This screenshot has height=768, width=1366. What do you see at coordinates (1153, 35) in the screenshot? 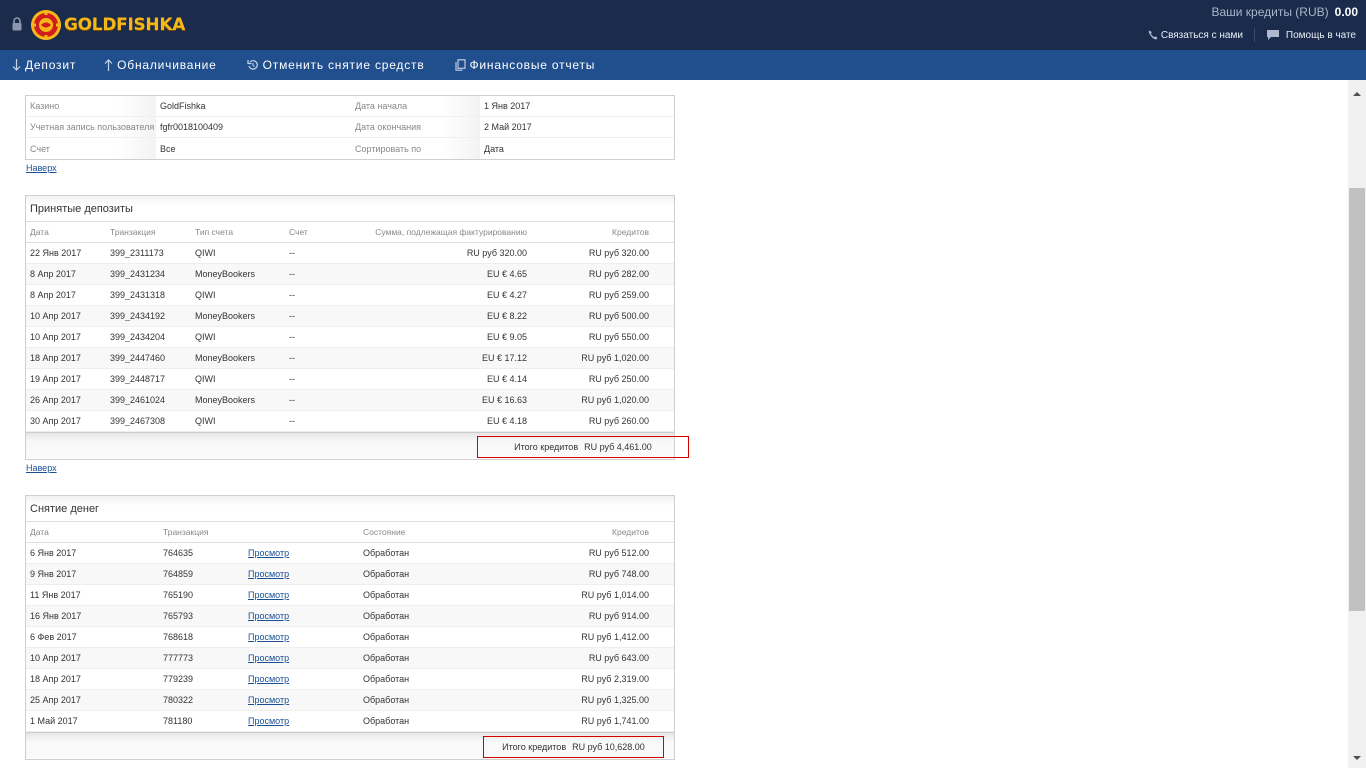
I see `phone-icon` at bounding box center [1153, 35].